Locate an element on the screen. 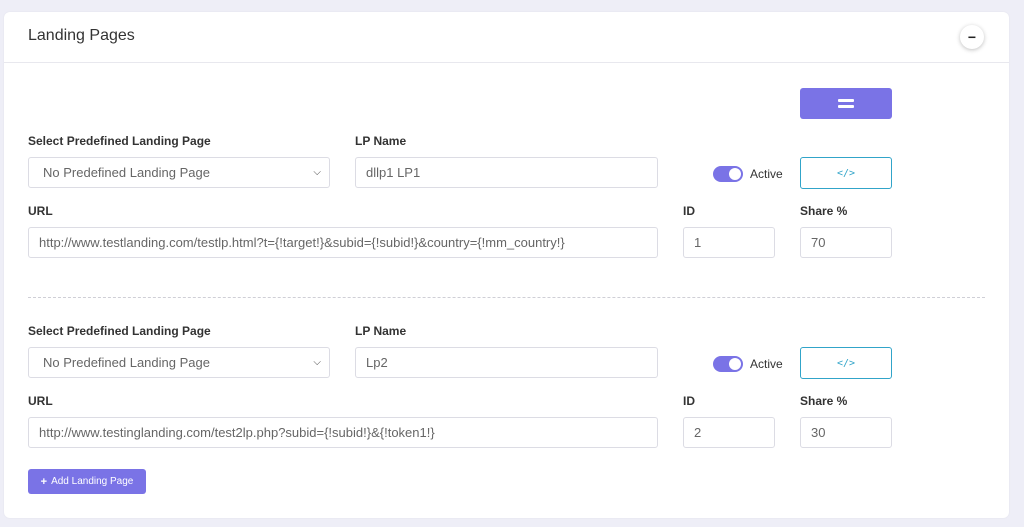  share-input: 70 is located at coordinates (846, 242).